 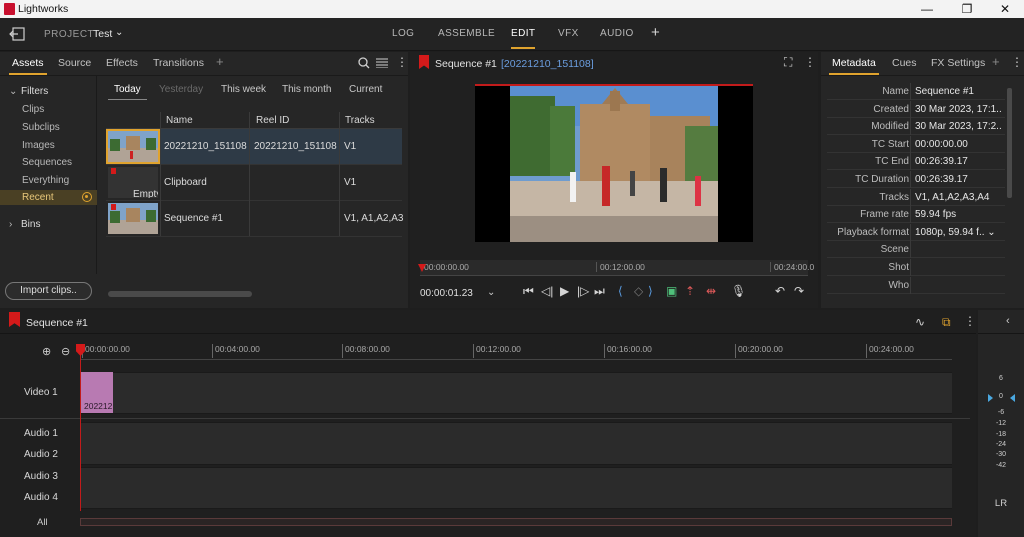 I want to click on track-label-video-1: Video 1, so click(x=41, y=392).